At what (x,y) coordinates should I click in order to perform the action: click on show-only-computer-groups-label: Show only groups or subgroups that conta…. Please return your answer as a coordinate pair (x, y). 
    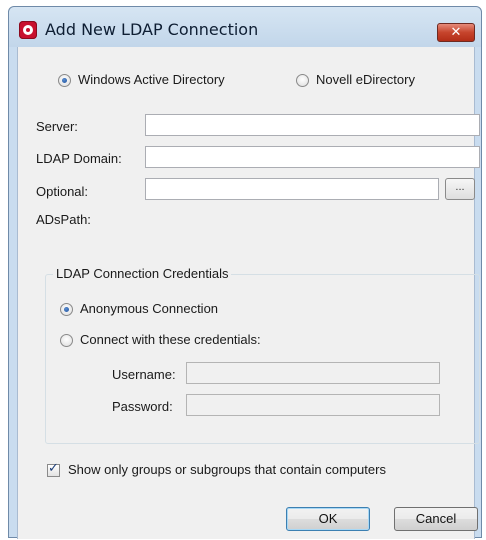
    Looking at the image, I should click on (227, 469).